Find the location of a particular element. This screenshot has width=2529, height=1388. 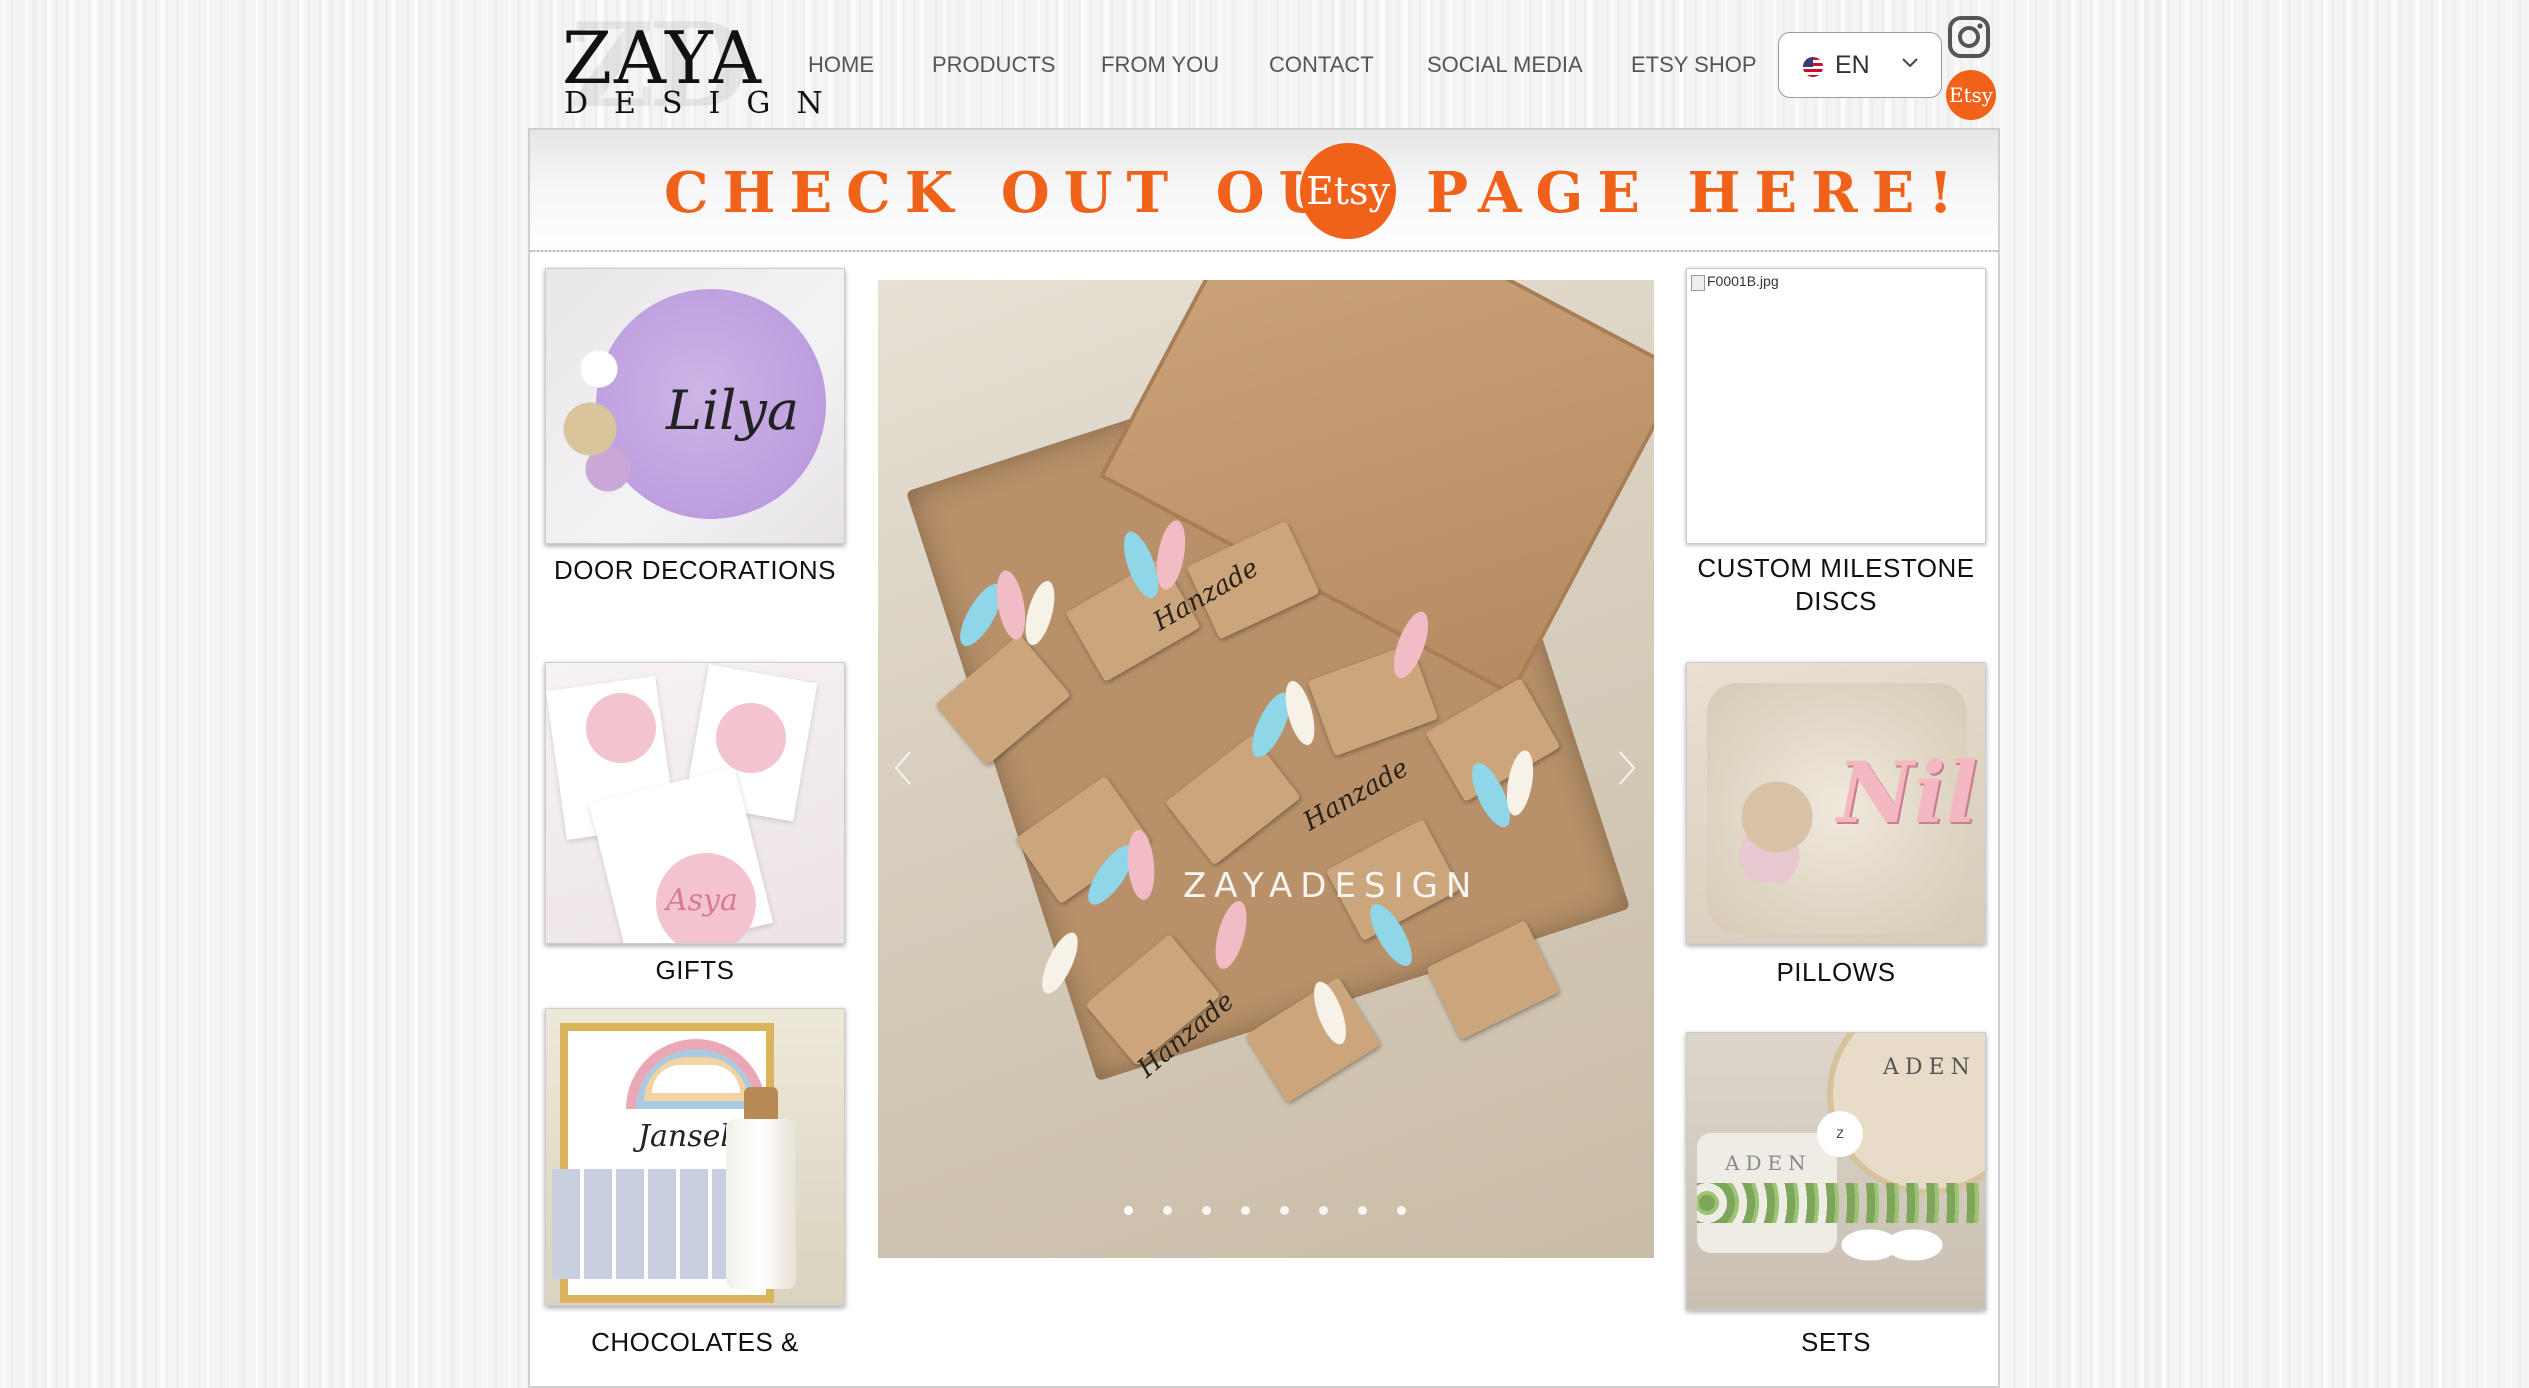

nav-from-you: FROM YOU is located at coordinates (1160, 65).